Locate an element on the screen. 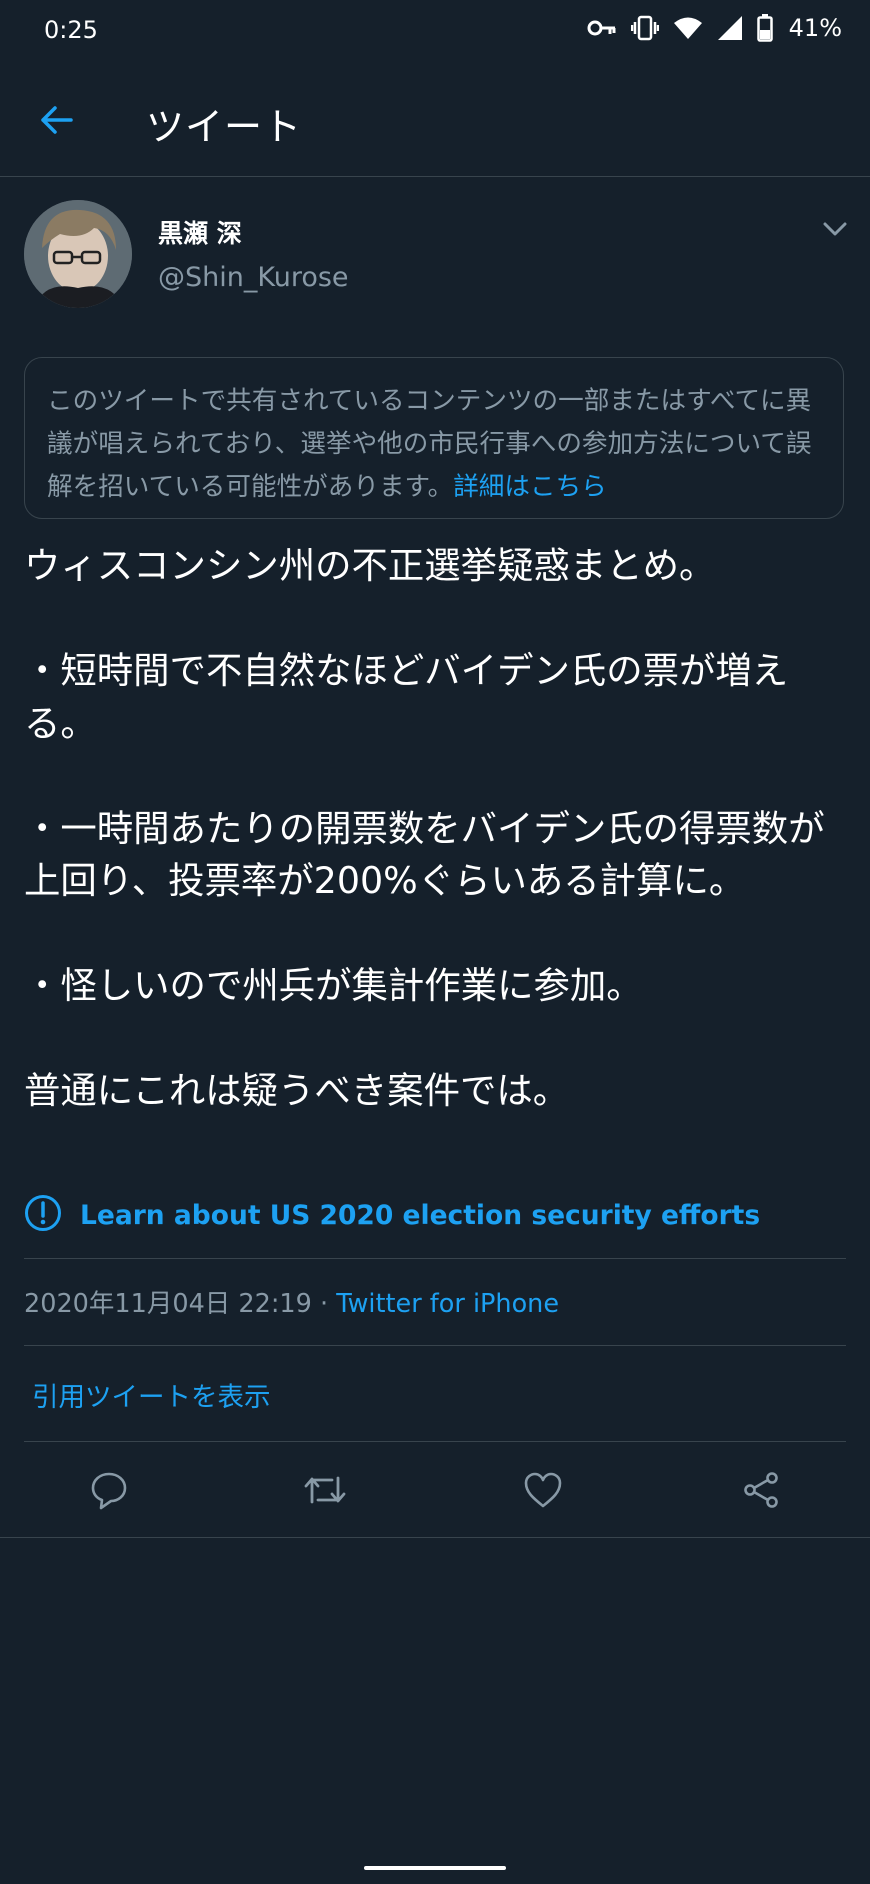 Image resolution: width=870 pixels, height=1884 pixels. tweet-line: 普通にこれは疑うべき案件では。 is located at coordinates (297, 1090).